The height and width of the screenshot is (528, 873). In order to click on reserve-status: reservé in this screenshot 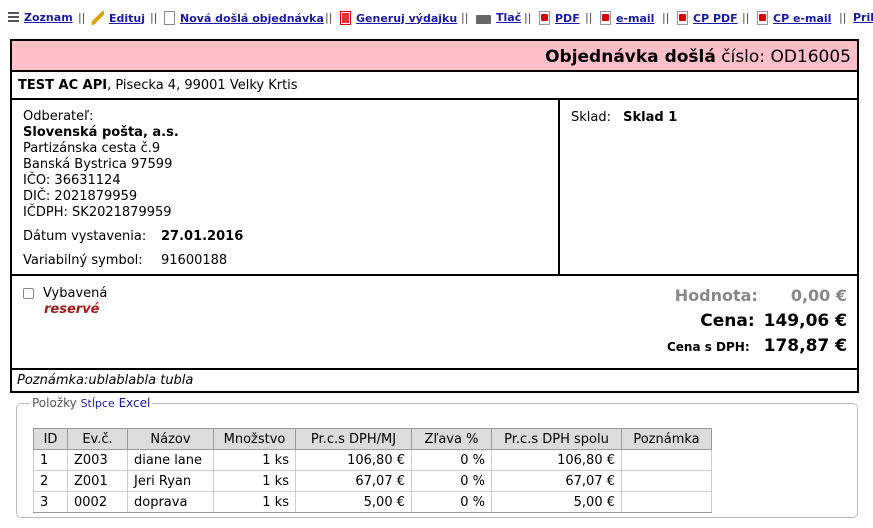, I will do `click(72, 309)`.